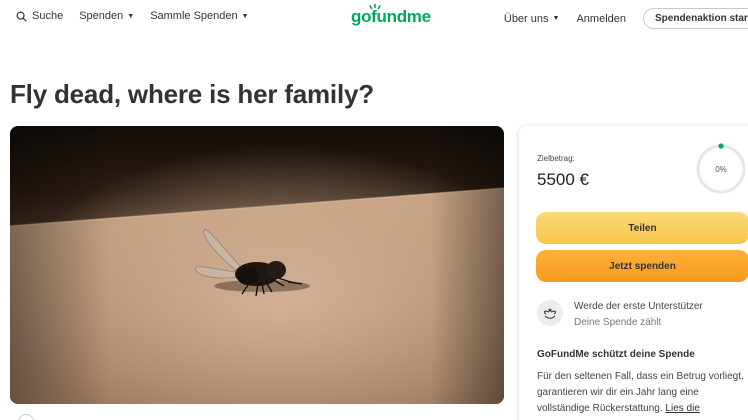  I want to click on first-supporter-subtitle: Deine Spende zählt, so click(618, 322).